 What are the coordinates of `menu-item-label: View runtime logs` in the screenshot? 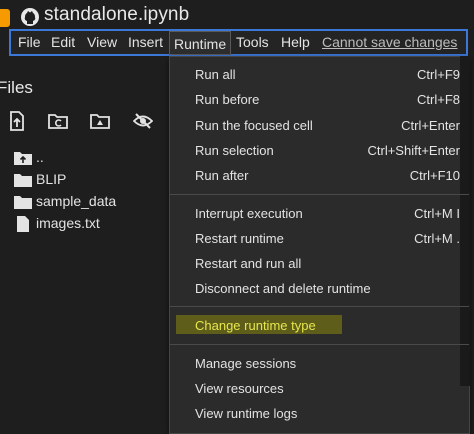 It's located at (246, 413).